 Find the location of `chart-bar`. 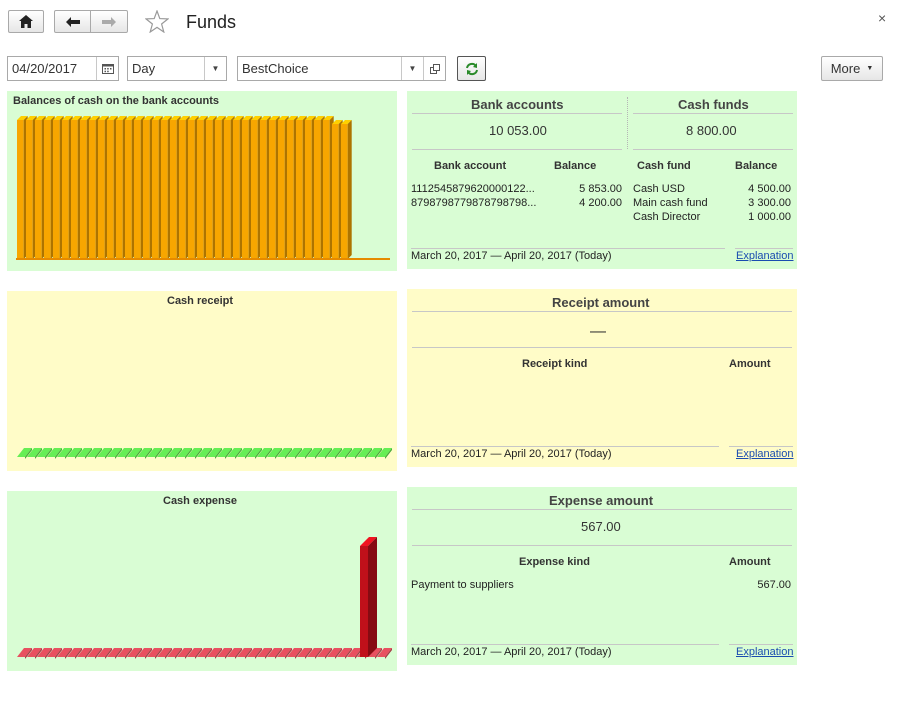

chart-bar is located at coordinates (346, 189).